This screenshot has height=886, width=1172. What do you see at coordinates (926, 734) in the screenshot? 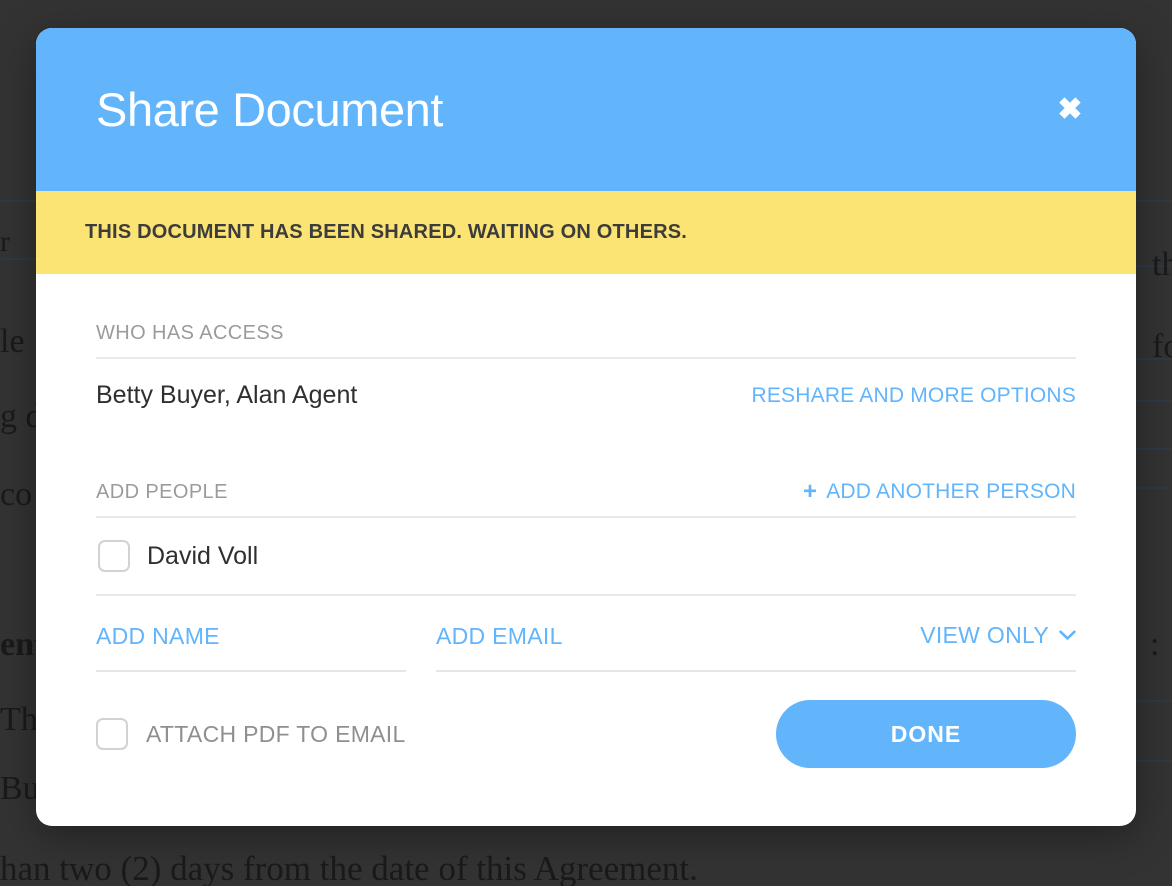
I see `done-button: DONE` at bounding box center [926, 734].